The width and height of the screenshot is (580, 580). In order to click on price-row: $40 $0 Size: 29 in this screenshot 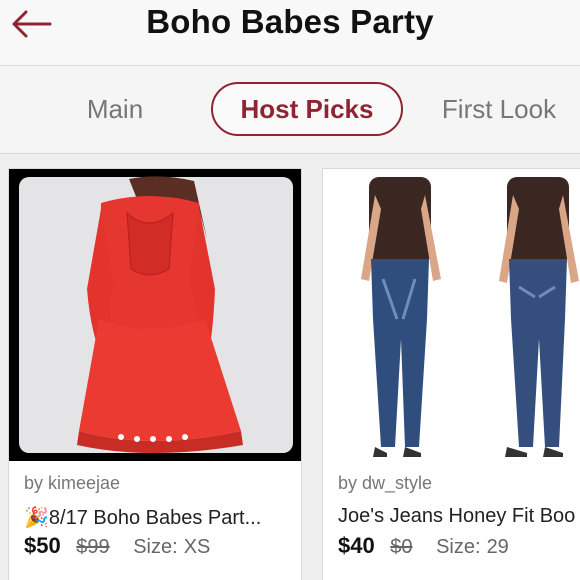, I will do `click(423, 546)`.